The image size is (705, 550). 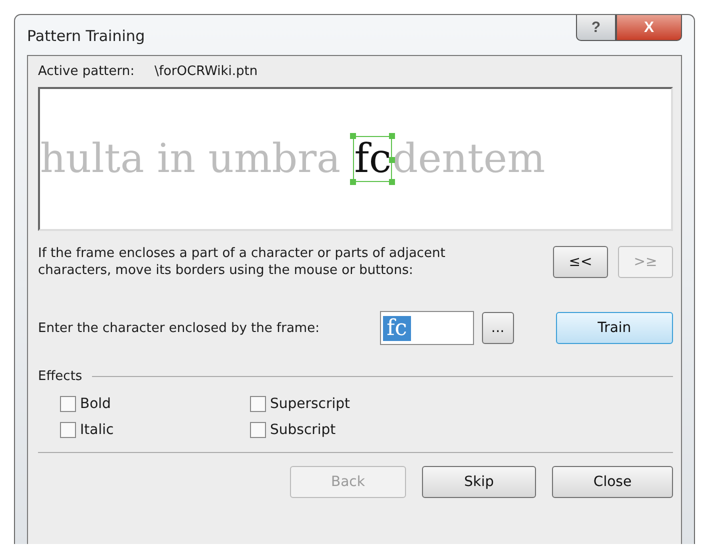 What do you see at coordinates (86, 71) in the screenshot?
I see `active-pattern-label: Active pattern:` at bounding box center [86, 71].